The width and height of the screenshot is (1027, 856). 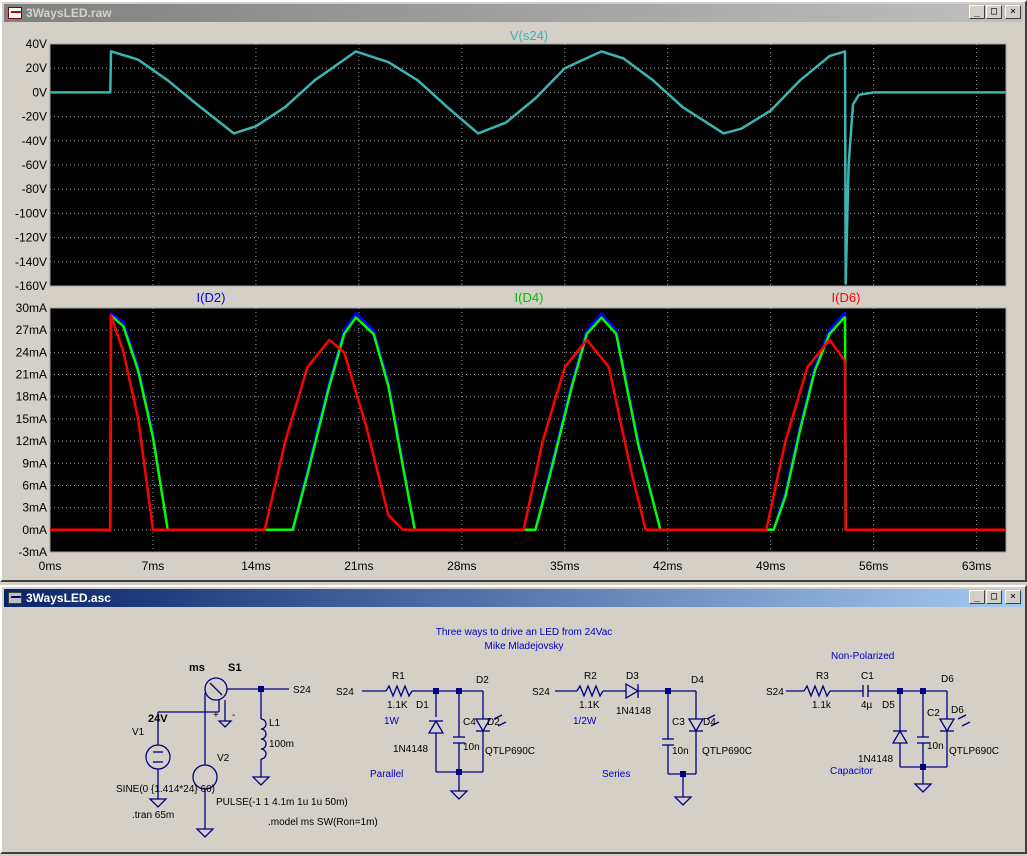 I want to click on c3-value-label: 10n, so click(x=680, y=751).